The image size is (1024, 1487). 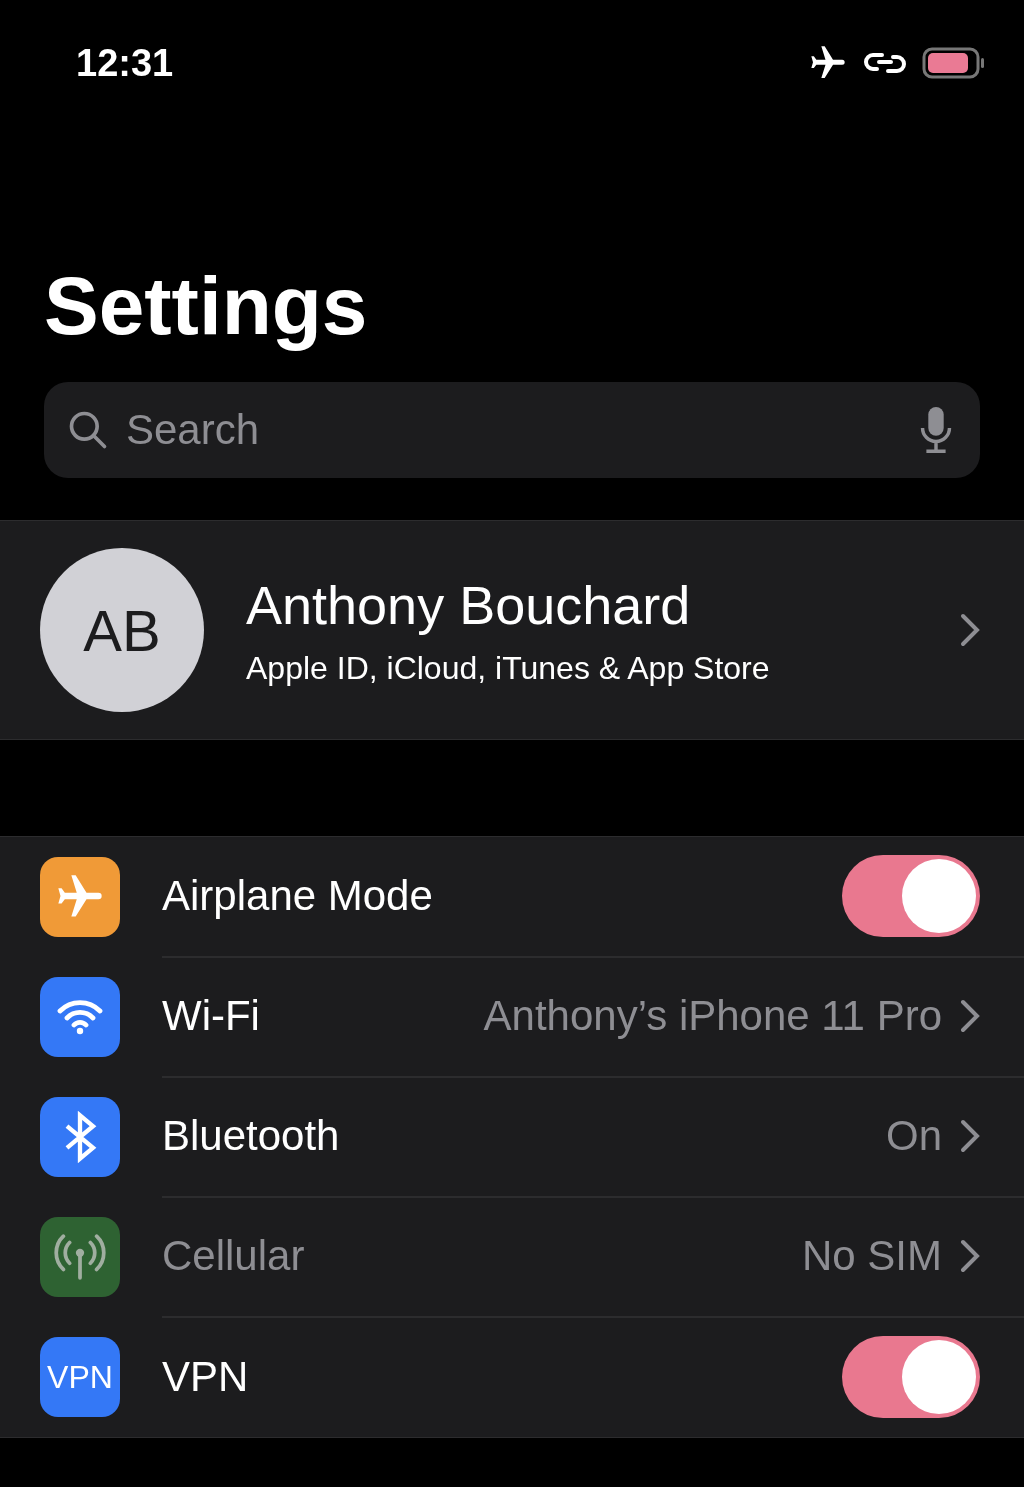 What do you see at coordinates (122, 630) in the screenshot?
I see `avatar: AB` at bounding box center [122, 630].